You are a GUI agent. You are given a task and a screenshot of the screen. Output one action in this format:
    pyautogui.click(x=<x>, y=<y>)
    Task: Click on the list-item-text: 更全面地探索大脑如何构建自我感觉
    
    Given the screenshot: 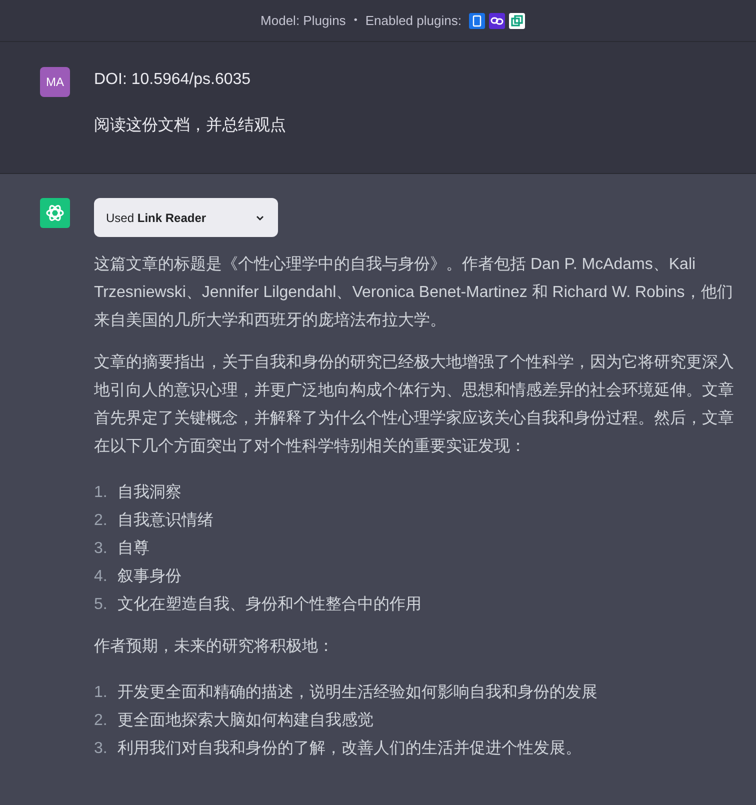 What is the action you would take?
    pyautogui.click(x=245, y=720)
    